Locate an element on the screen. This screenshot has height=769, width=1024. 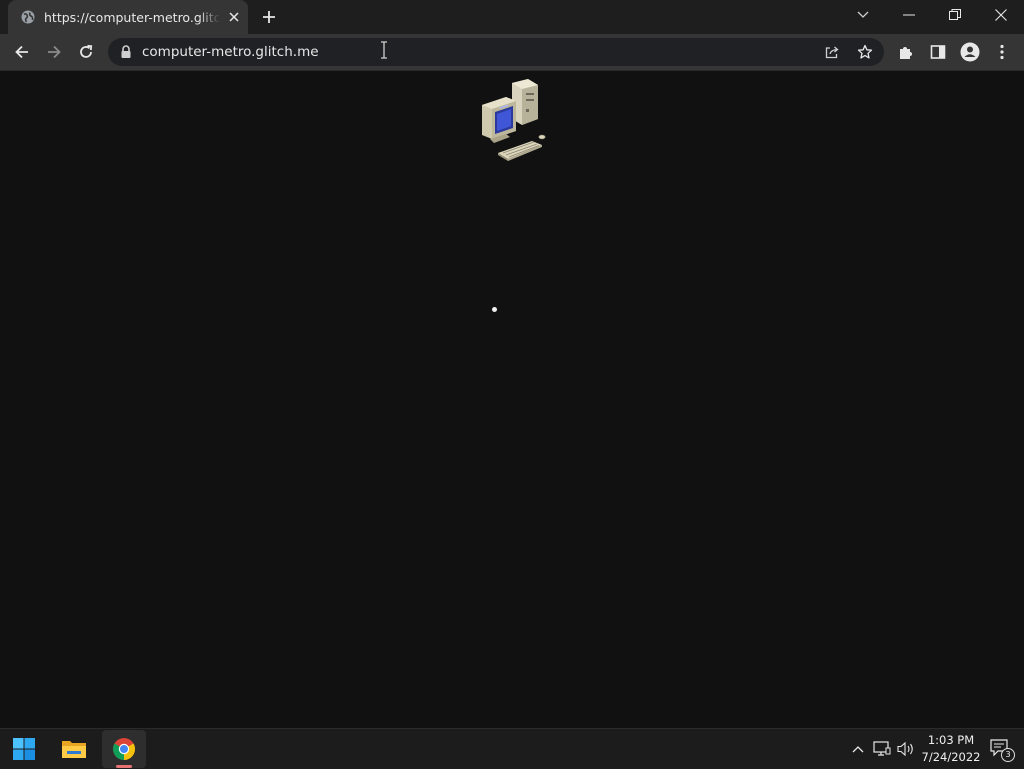
profile-button is located at coordinates (970, 52).